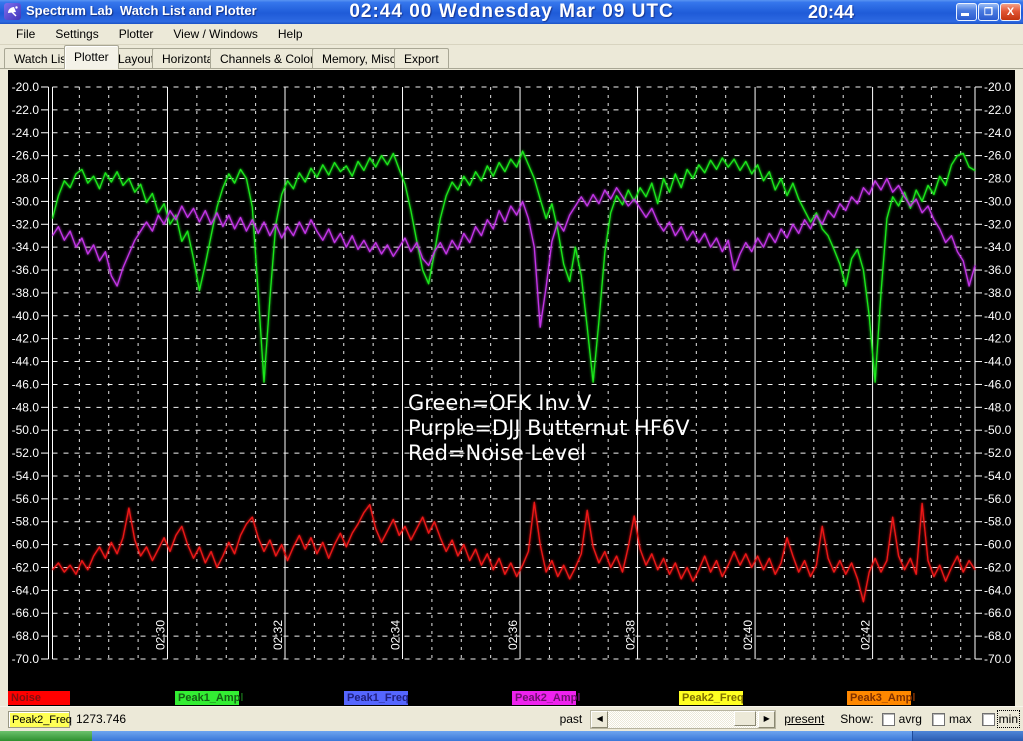 This screenshot has height=741, width=1023. I want to click on svg-text: -28.0, so click(998, 179).